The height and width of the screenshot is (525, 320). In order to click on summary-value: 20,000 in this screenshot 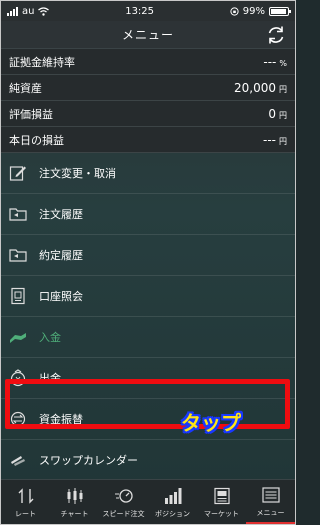, I will do `click(255, 87)`.